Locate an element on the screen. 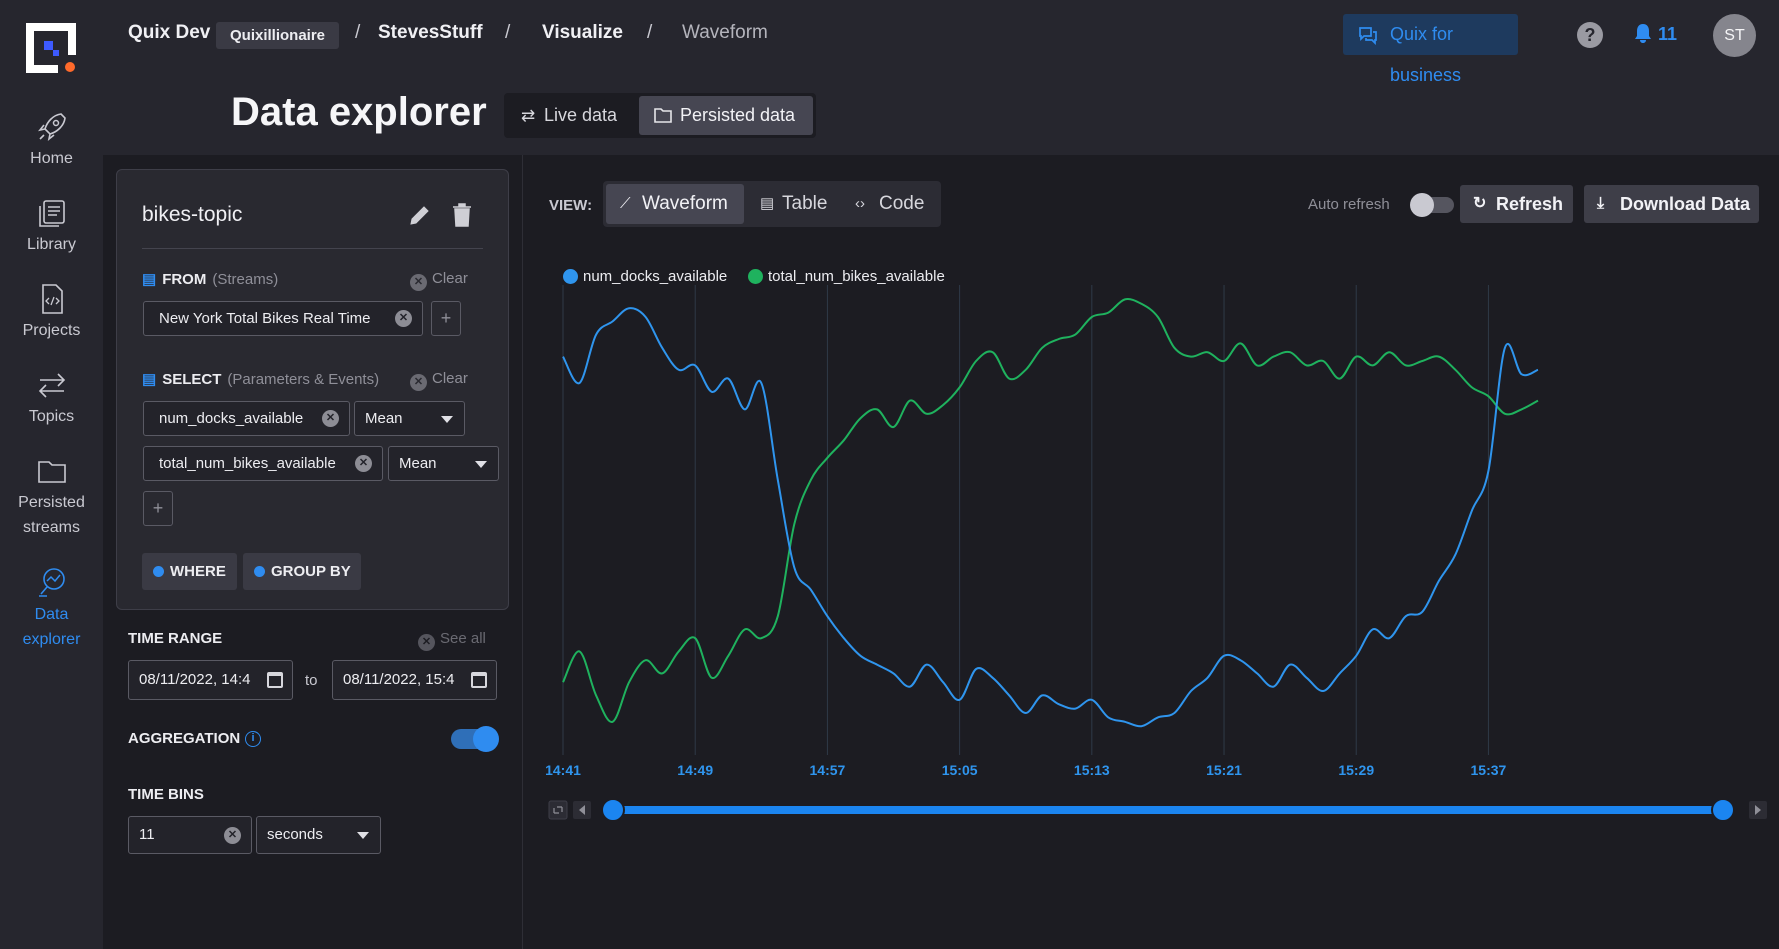  select-sublabel: (Parameters & Events) is located at coordinates (303, 379).